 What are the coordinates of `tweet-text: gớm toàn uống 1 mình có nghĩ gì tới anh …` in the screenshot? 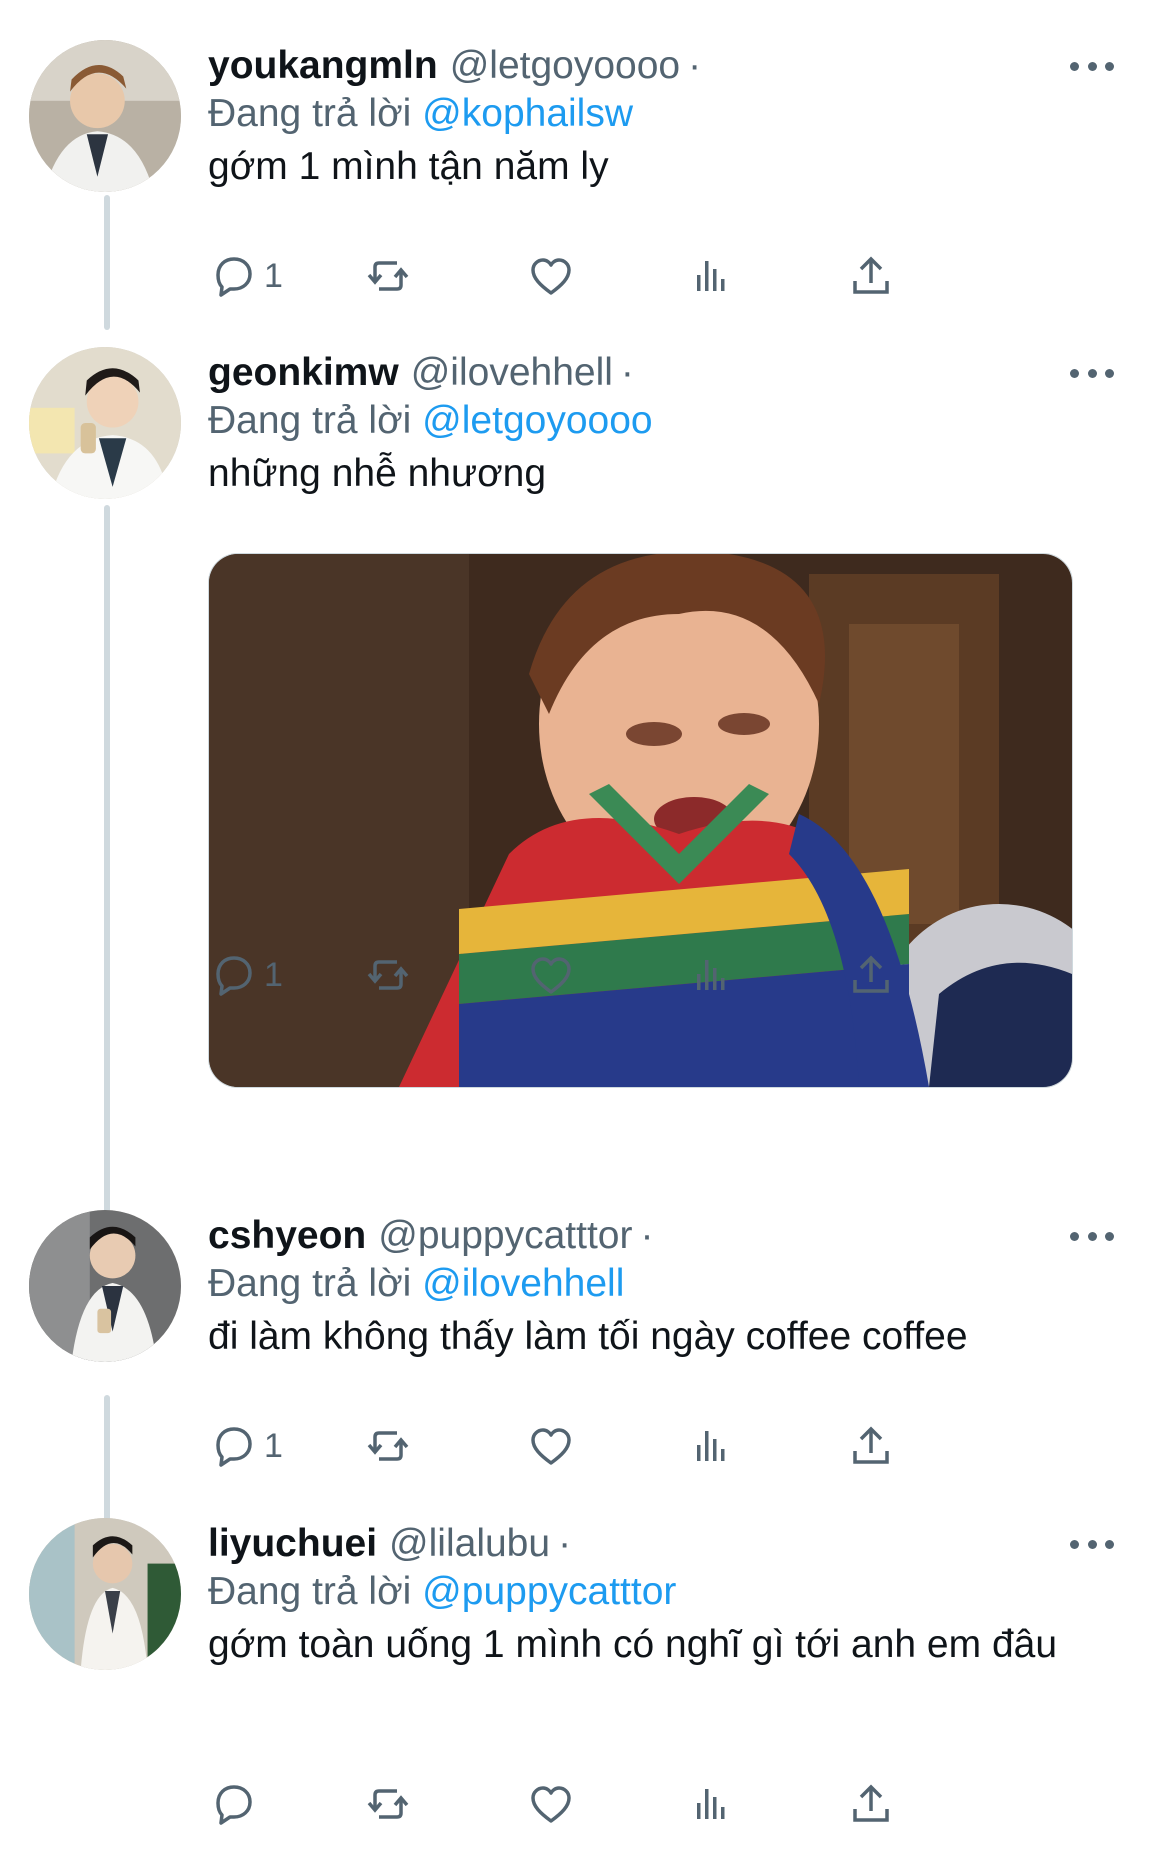 It's located at (633, 1644).